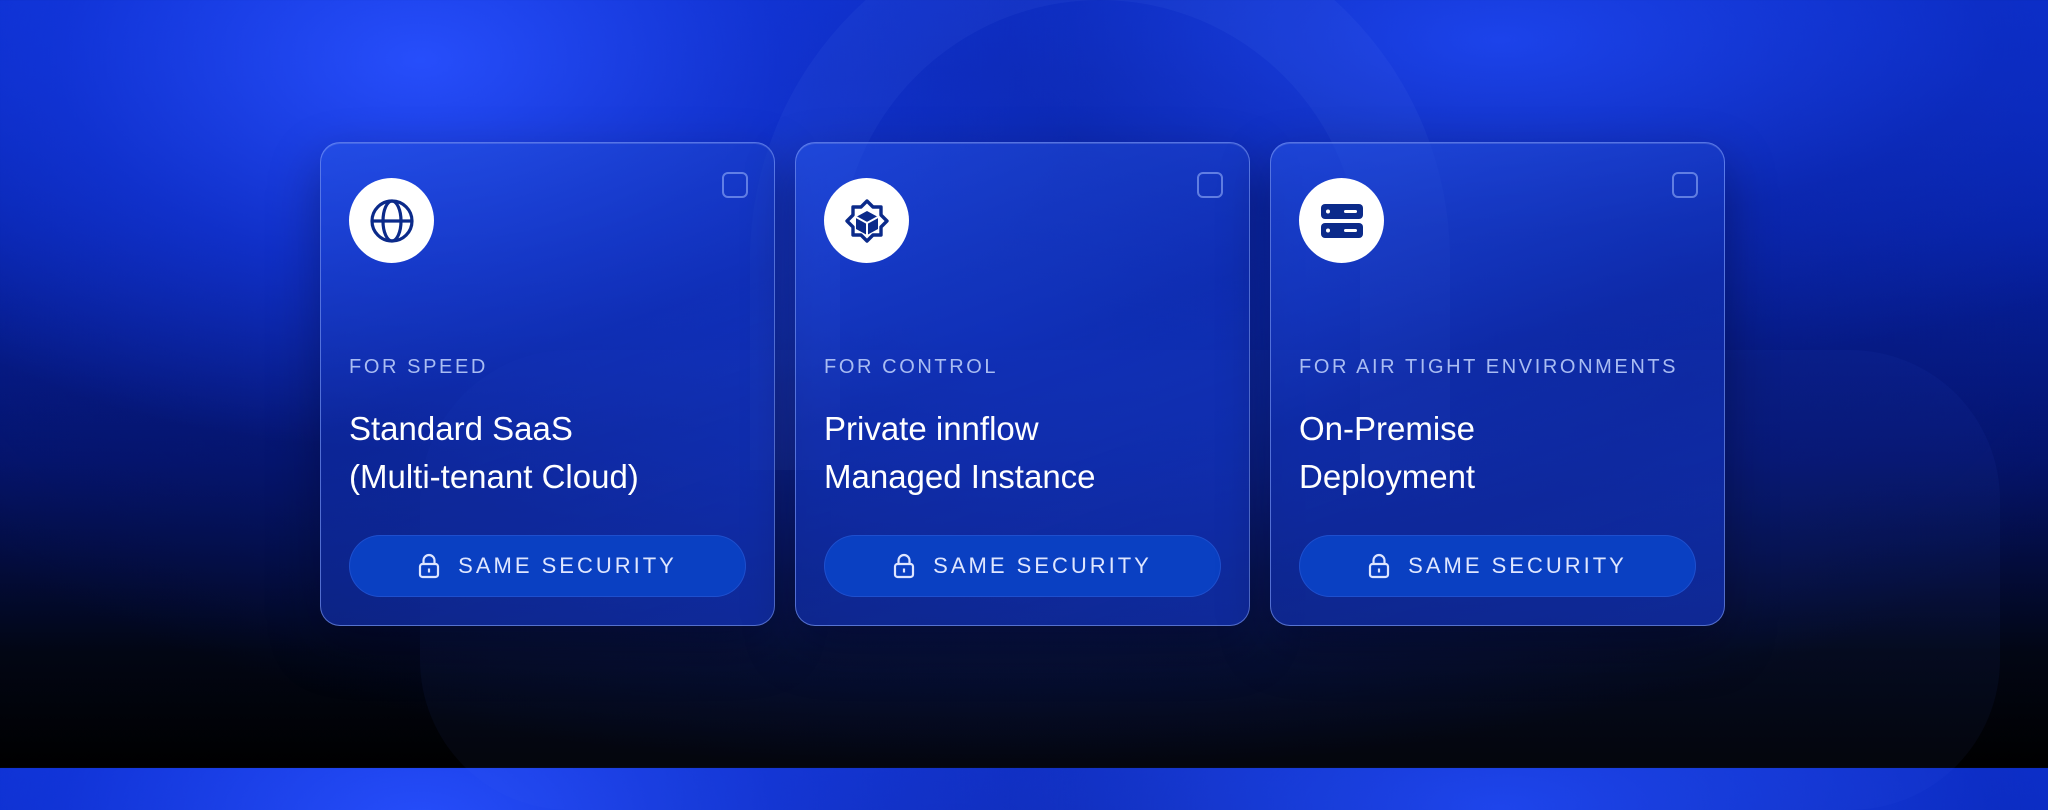  What do you see at coordinates (391, 220) in the screenshot?
I see `globe-icon` at bounding box center [391, 220].